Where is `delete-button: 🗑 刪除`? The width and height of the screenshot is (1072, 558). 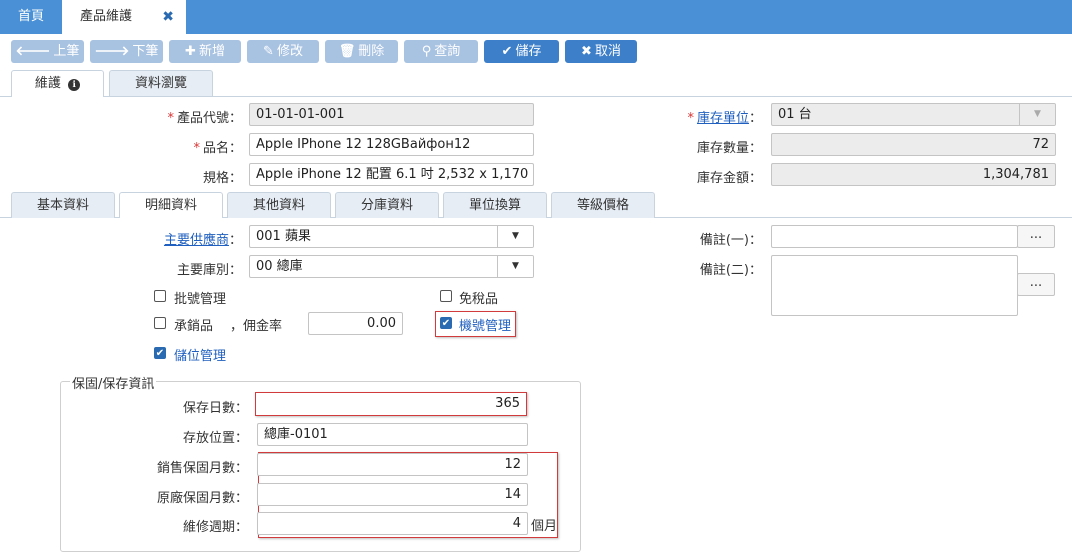 delete-button: 🗑 刪除 is located at coordinates (361, 51).